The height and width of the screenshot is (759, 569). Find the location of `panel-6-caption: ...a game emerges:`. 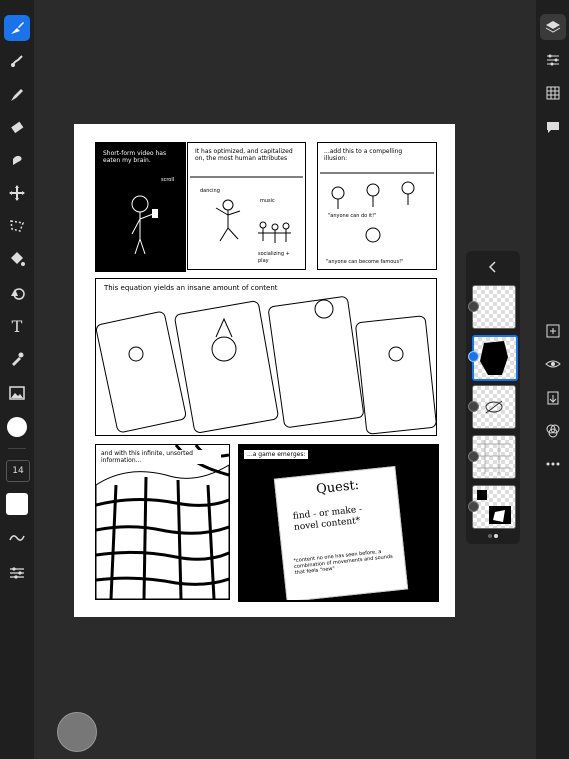

panel-6-caption: ...a game emerges: is located at coordinates (276, 454).